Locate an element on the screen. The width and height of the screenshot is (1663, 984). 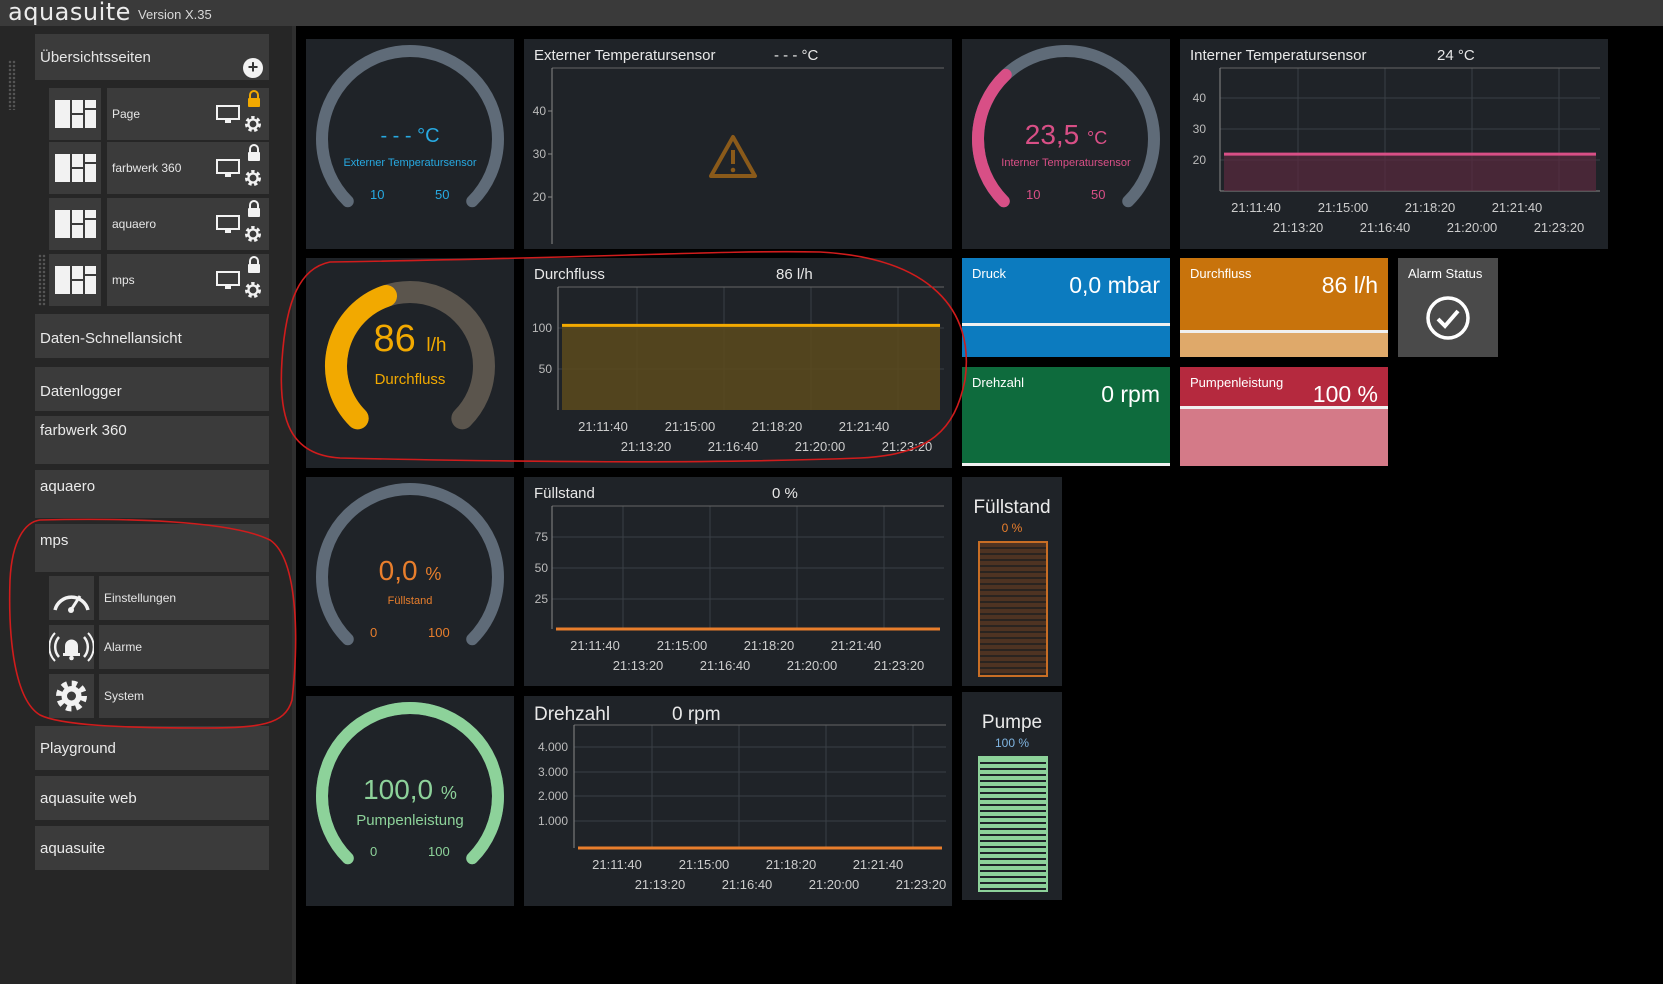
add-page-button: + is located at coordinates (253, 68).